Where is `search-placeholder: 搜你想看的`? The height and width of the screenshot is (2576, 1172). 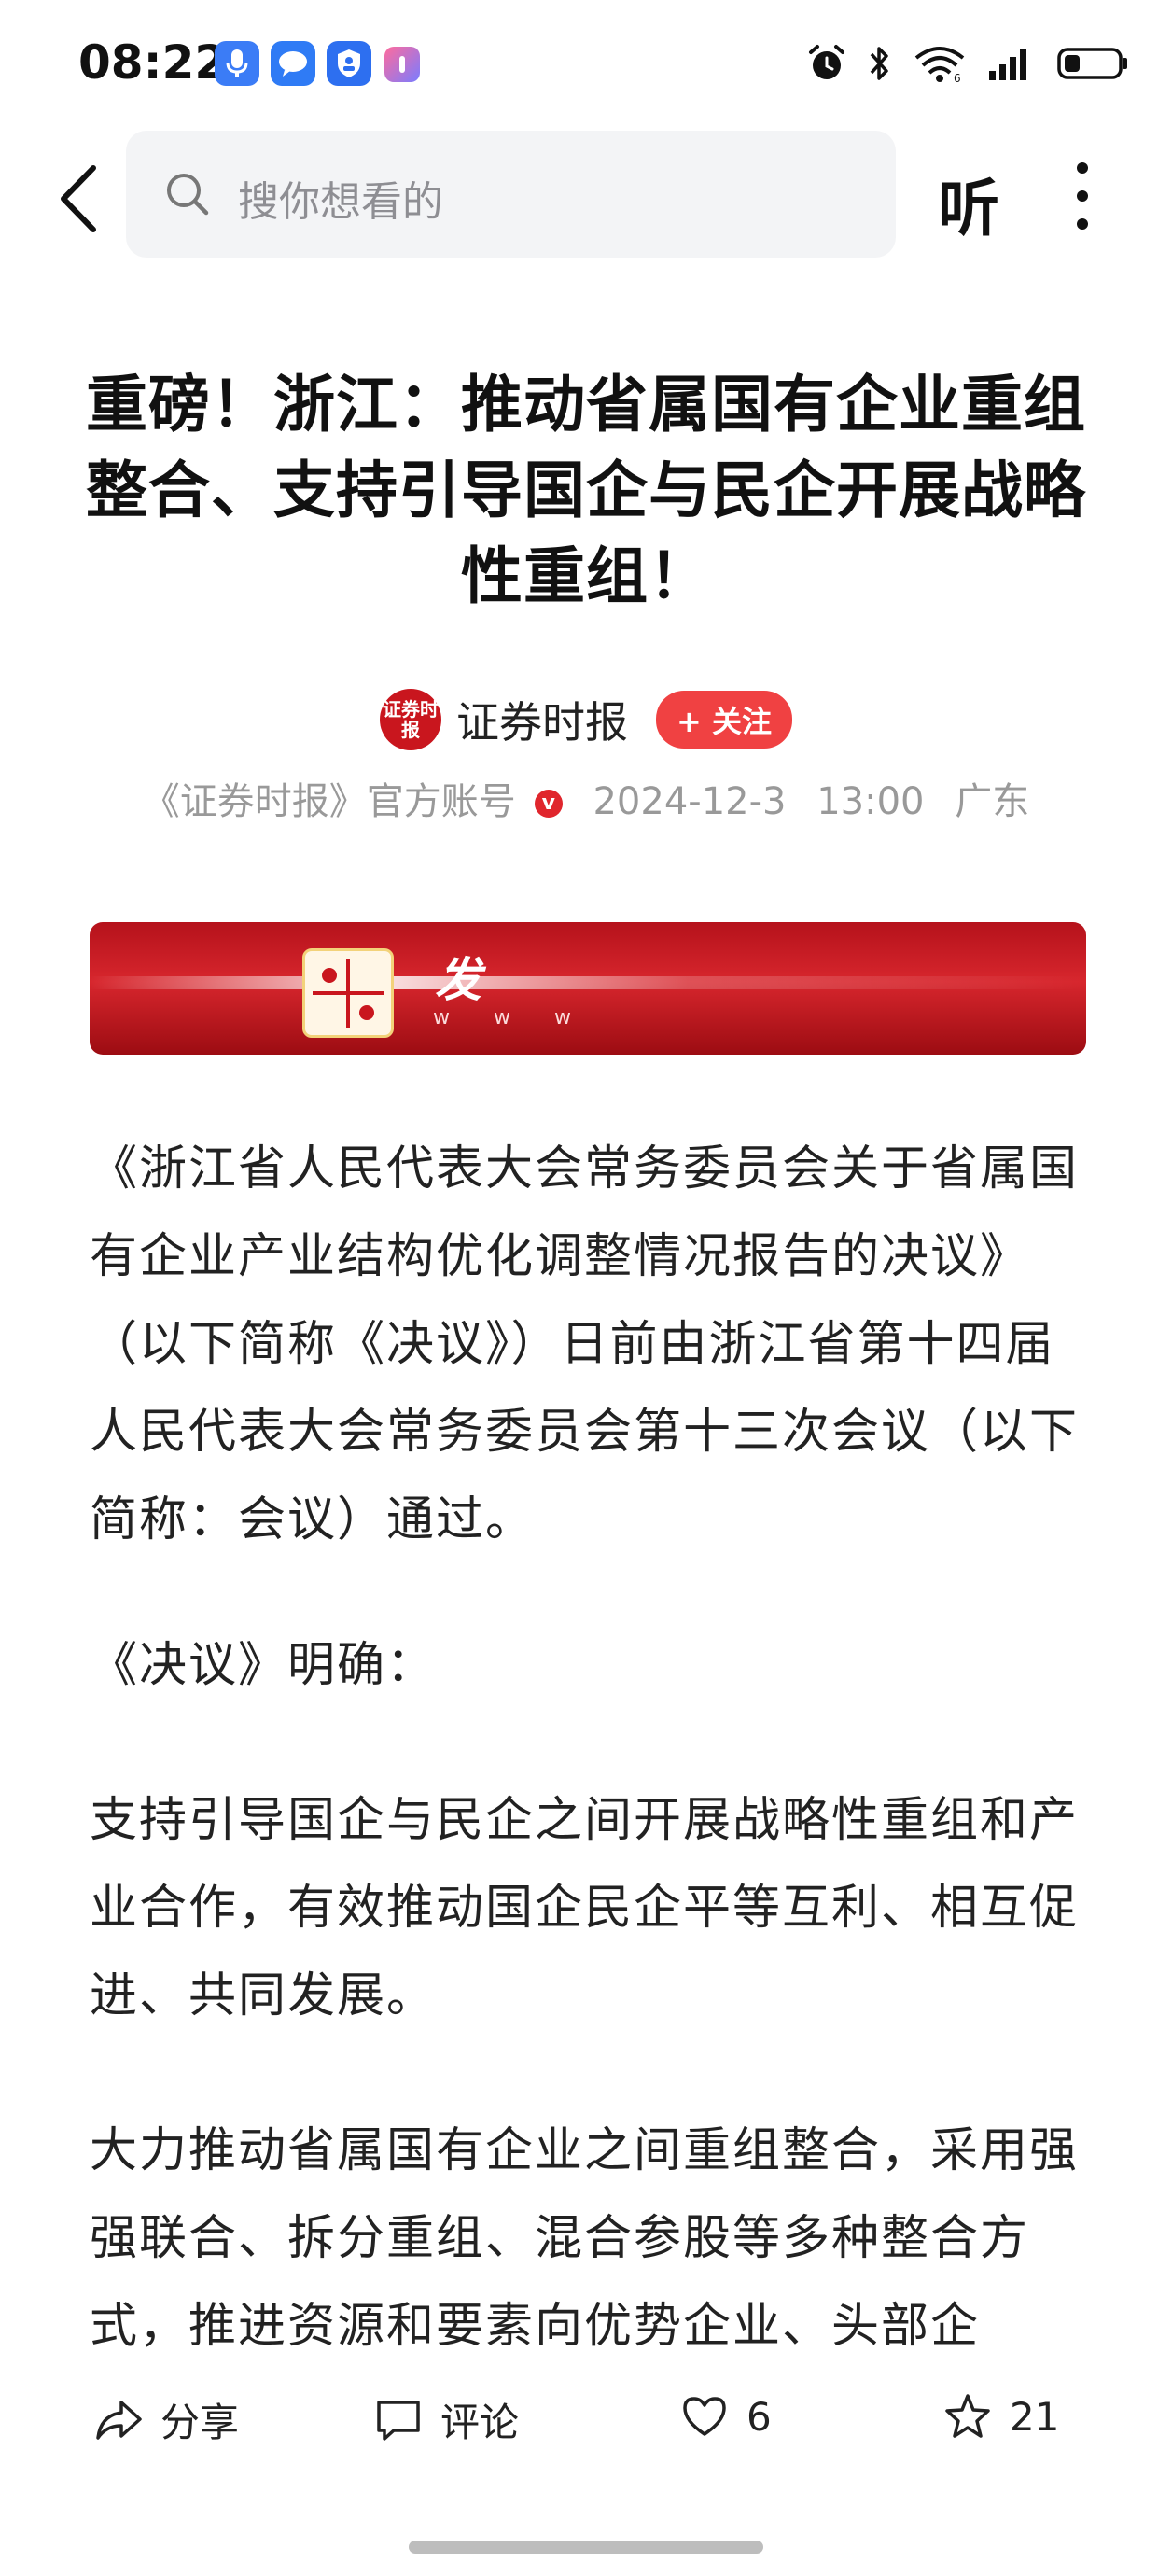
search-placeholder: 搜你想看的 is located at coordinates (340, 202).